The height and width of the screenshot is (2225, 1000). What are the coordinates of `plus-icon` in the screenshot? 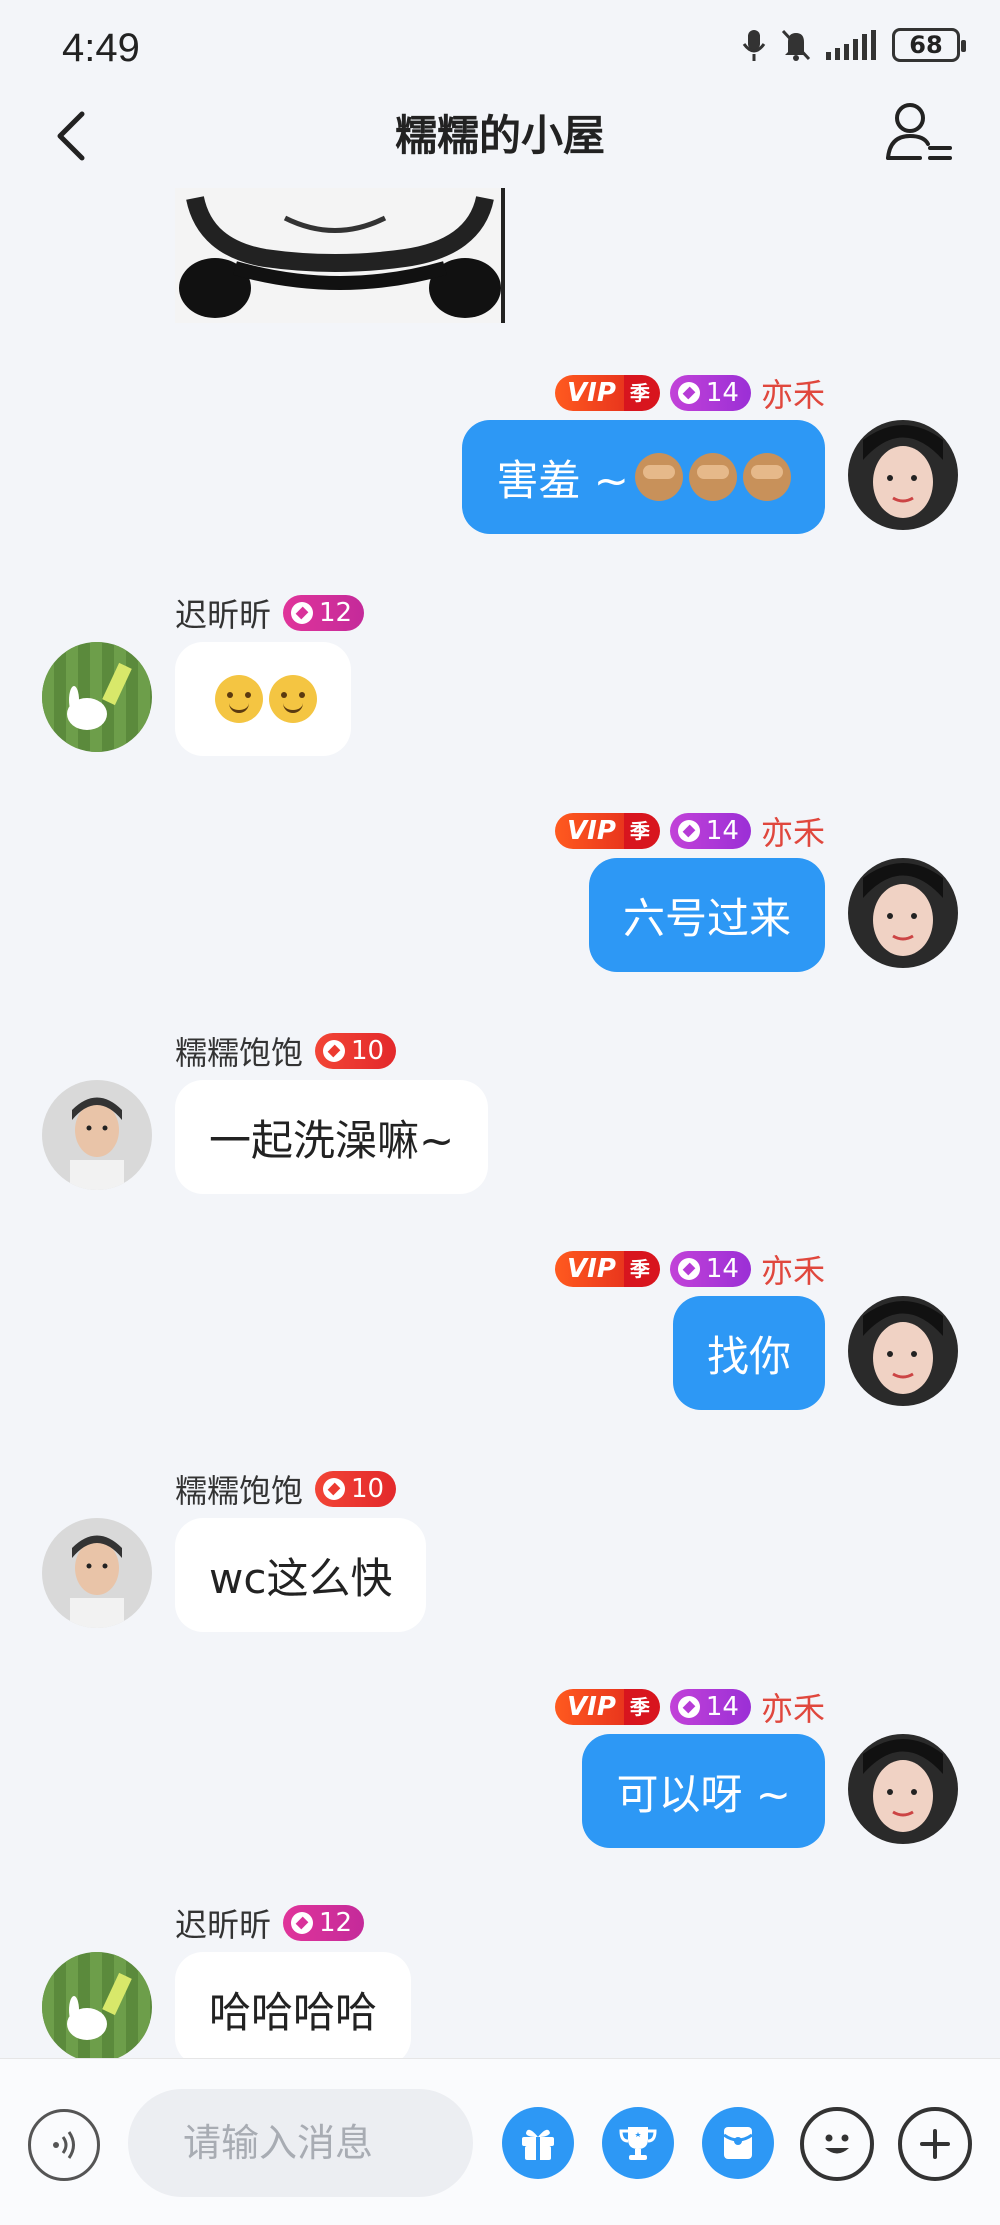 It's located at (935, 2144).